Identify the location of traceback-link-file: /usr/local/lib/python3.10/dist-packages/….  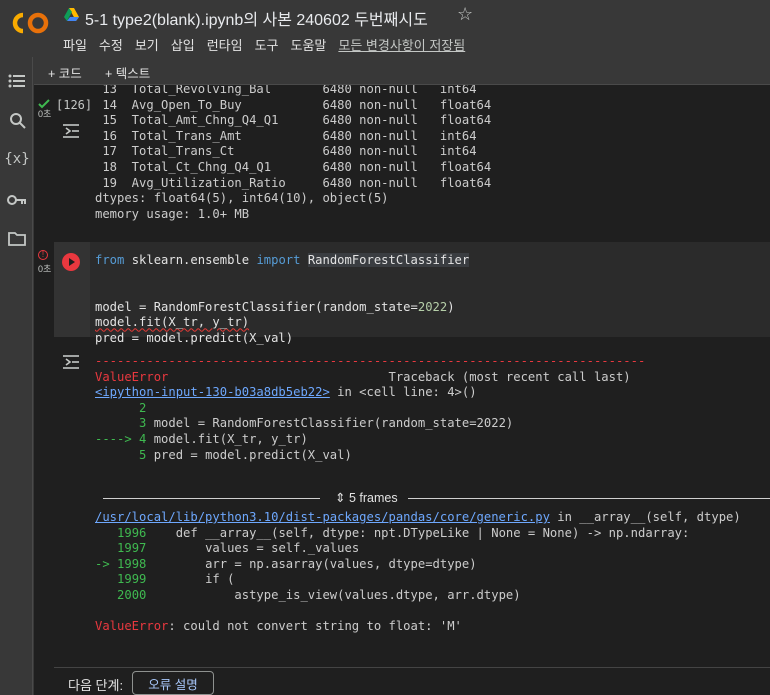
(322, 517).